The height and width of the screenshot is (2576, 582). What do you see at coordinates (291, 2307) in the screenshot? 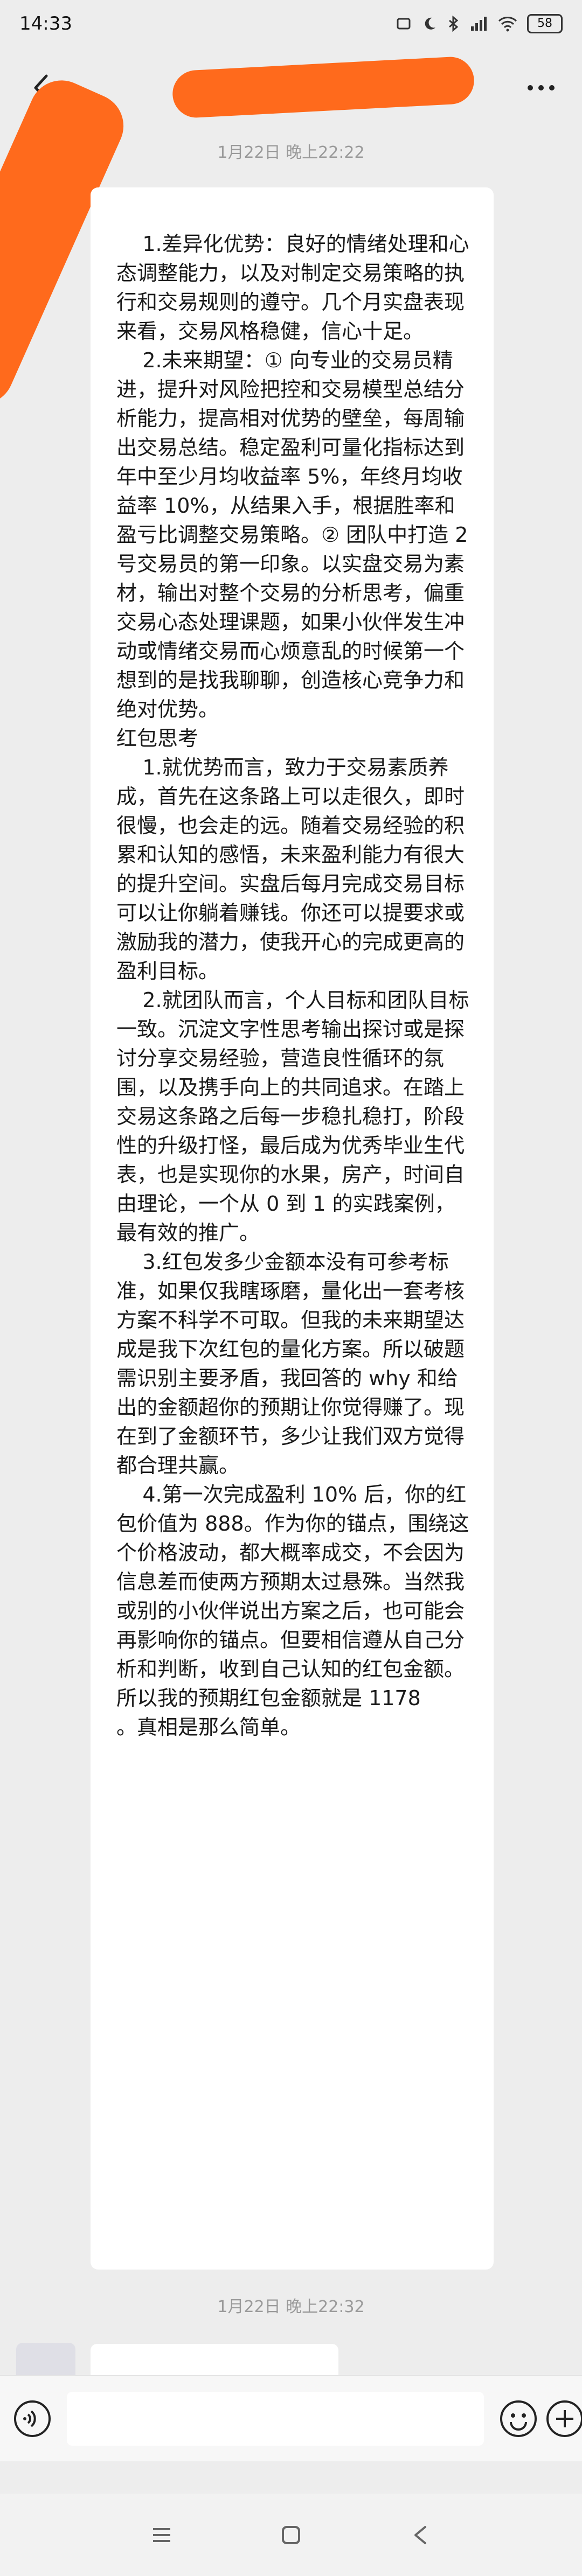
I see `message-timestamp-2: 1月22日 晚上22:32` at bounding box center [291, 2307].